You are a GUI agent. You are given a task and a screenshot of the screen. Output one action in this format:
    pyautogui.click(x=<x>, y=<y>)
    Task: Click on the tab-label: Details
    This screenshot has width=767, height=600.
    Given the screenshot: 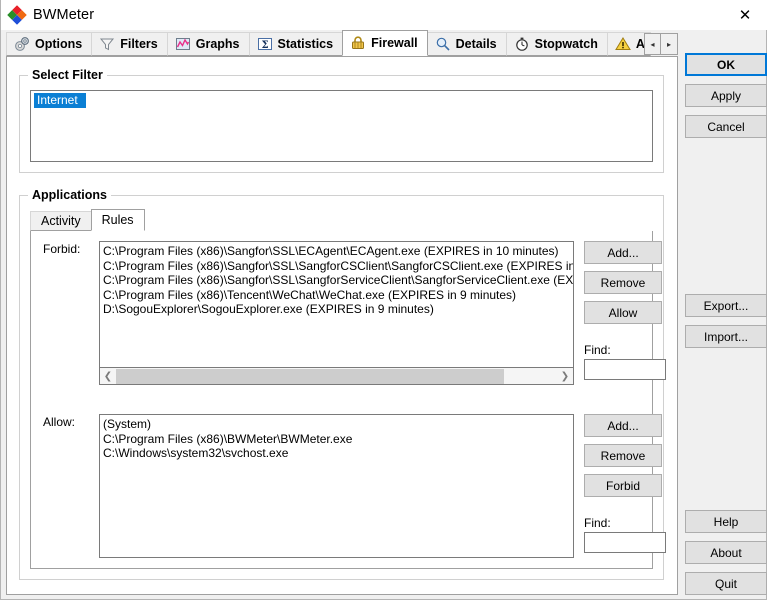 What is the action you would take?
    pyautogui.click(x=476, y=44)
    